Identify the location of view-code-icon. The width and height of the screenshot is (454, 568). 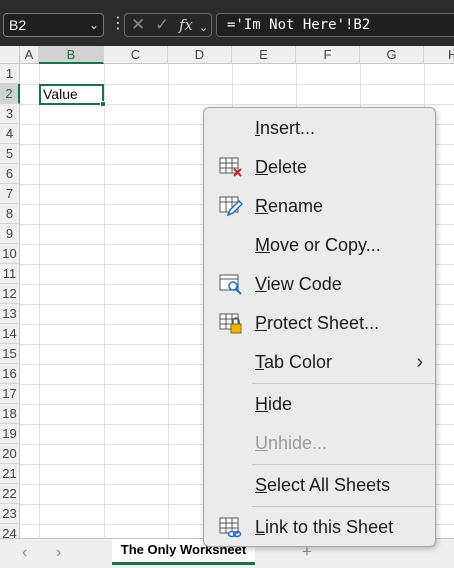
(230, 284).